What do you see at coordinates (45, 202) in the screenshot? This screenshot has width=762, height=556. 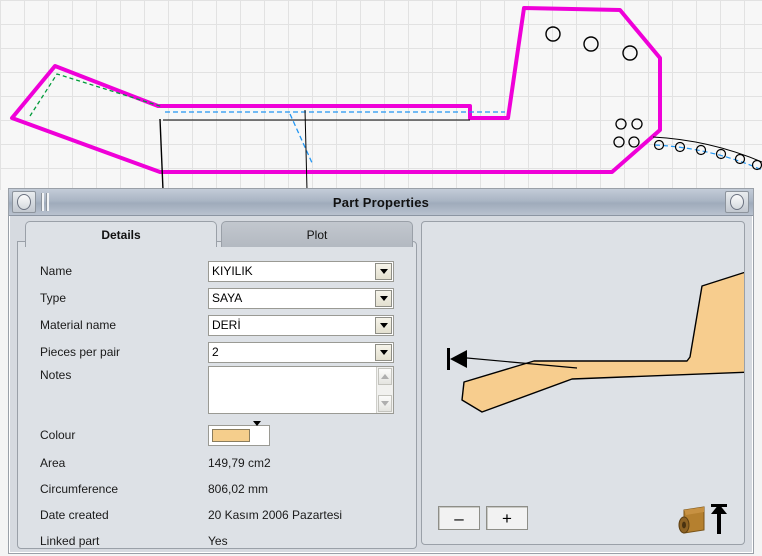 I see `titlebar-grip` at bounding box center [45, 202].